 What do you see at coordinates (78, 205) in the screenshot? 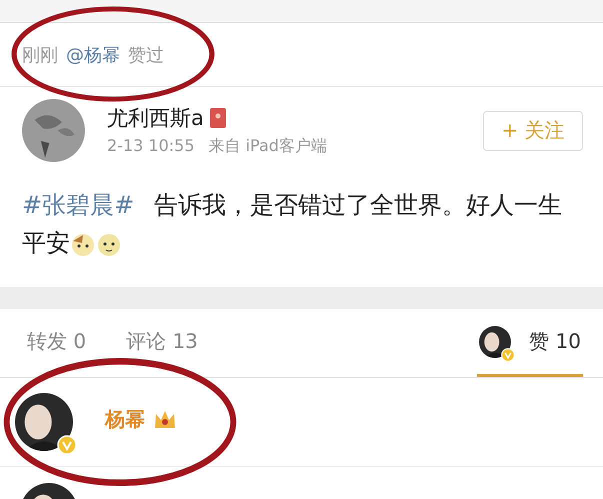
I see `hashtag-link: #张碧晨#` at bounding box center [78, 205].